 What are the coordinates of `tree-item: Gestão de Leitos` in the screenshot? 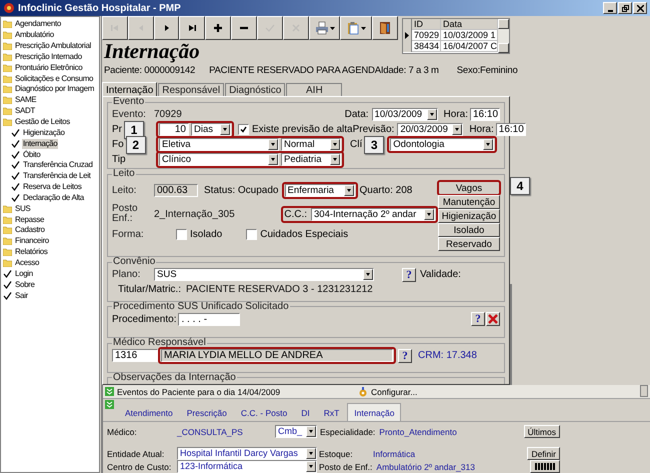 It's located at (42, 122).